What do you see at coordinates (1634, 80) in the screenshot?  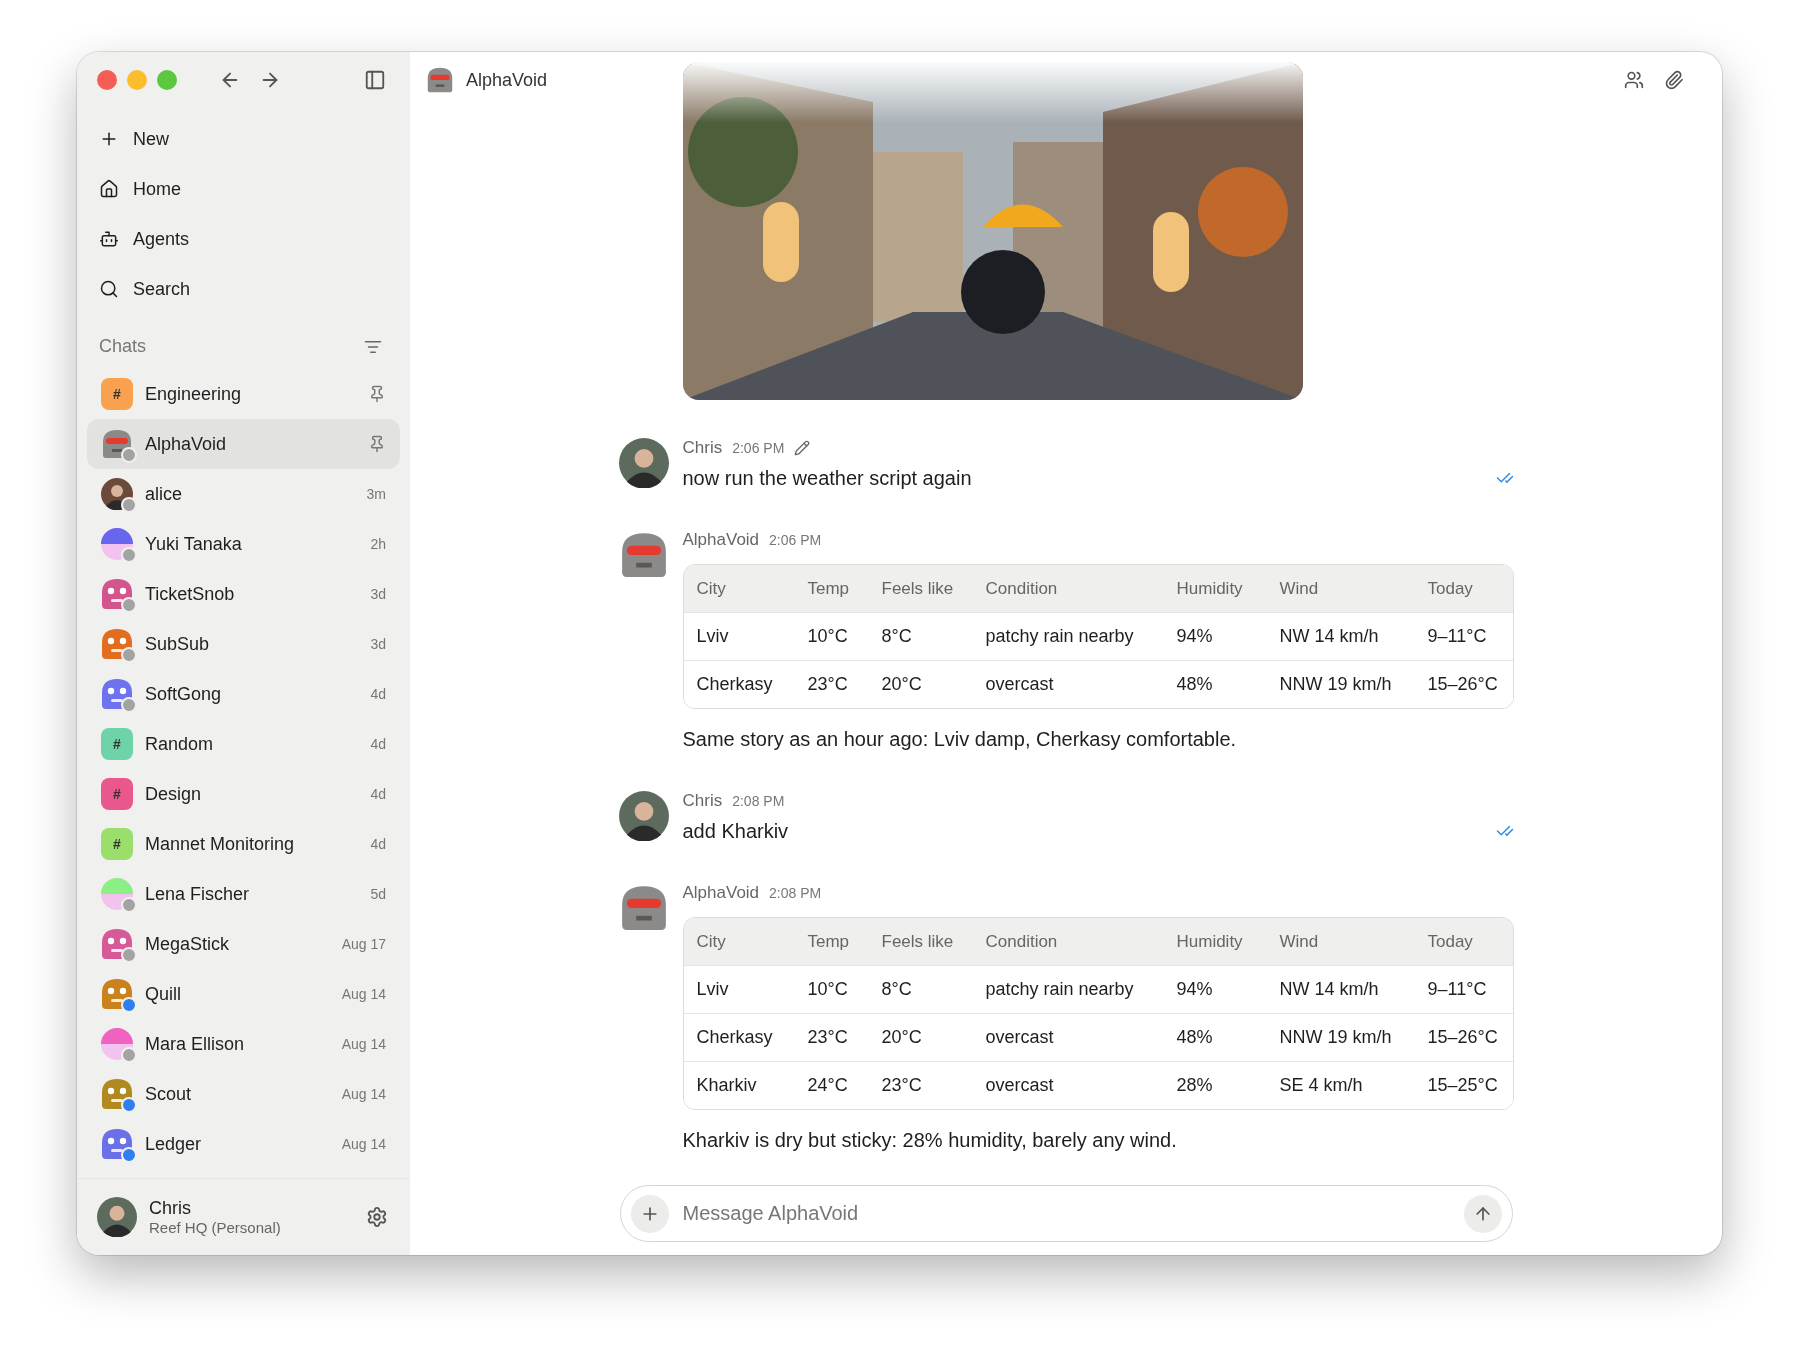 I see `users-icon` at bounding box center [1634, 80].